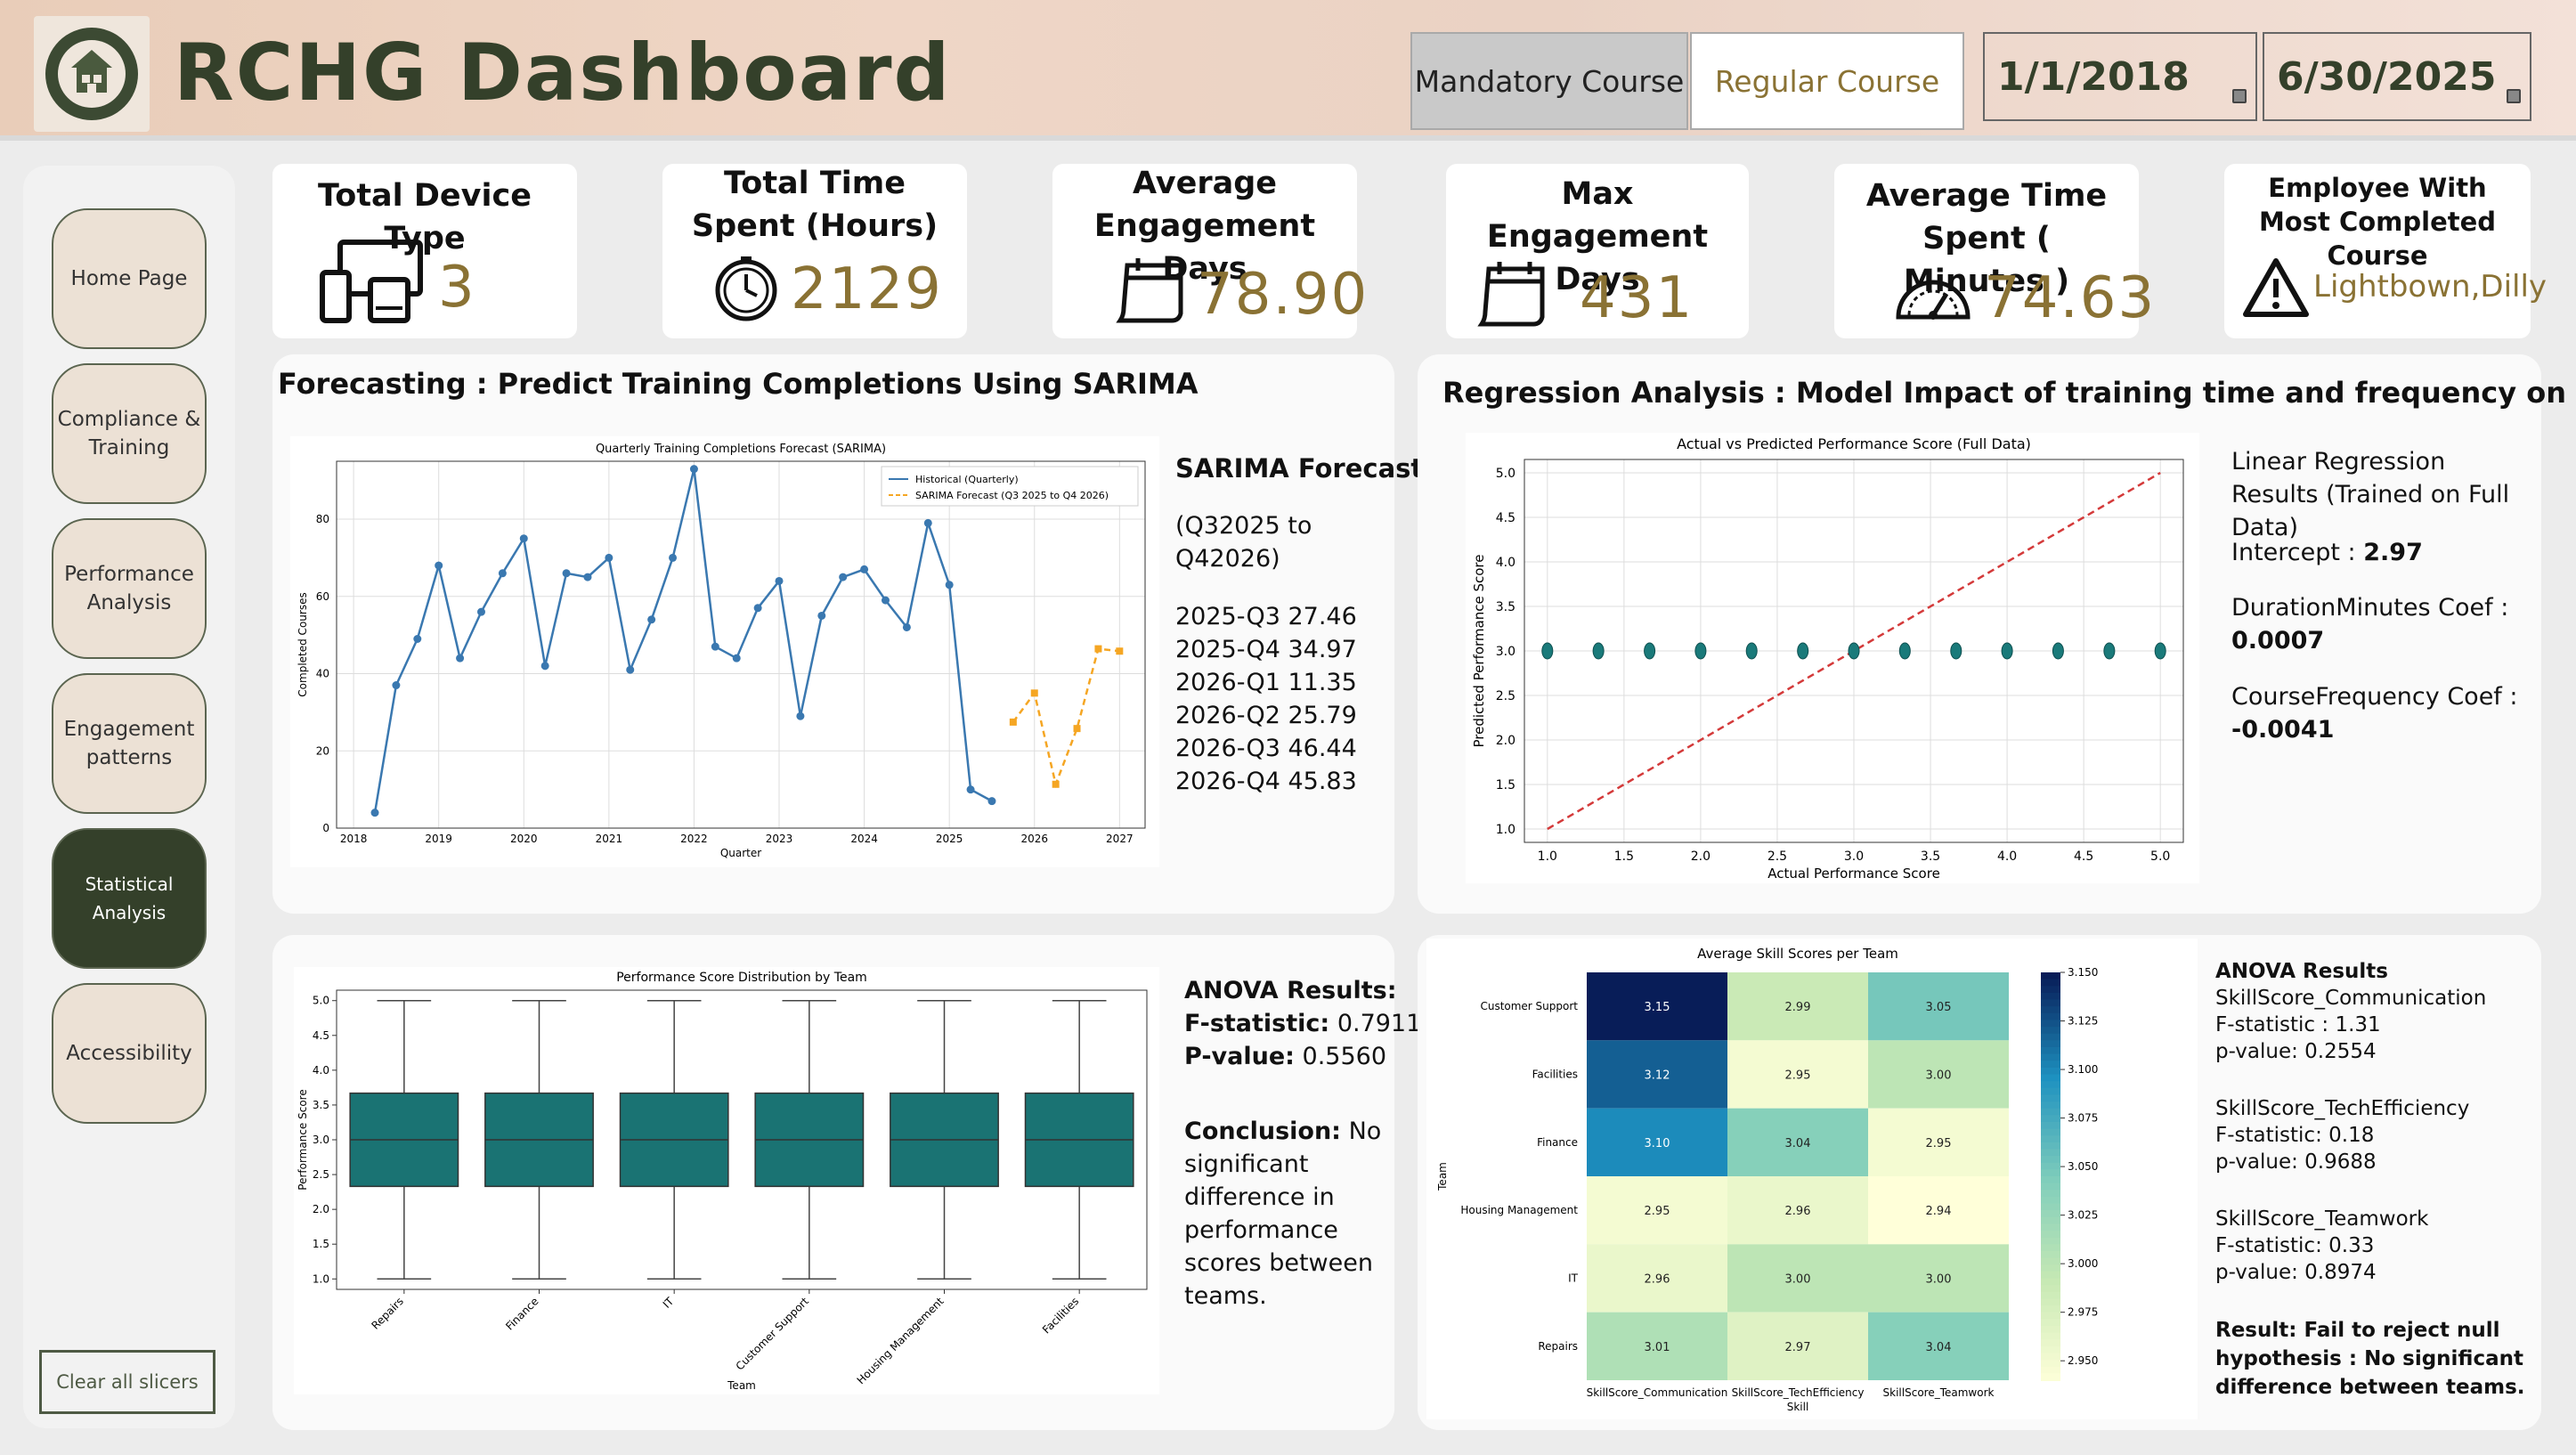  I want to click on anova2-f: F-statistic : 1.31, so click(2298, 1025).